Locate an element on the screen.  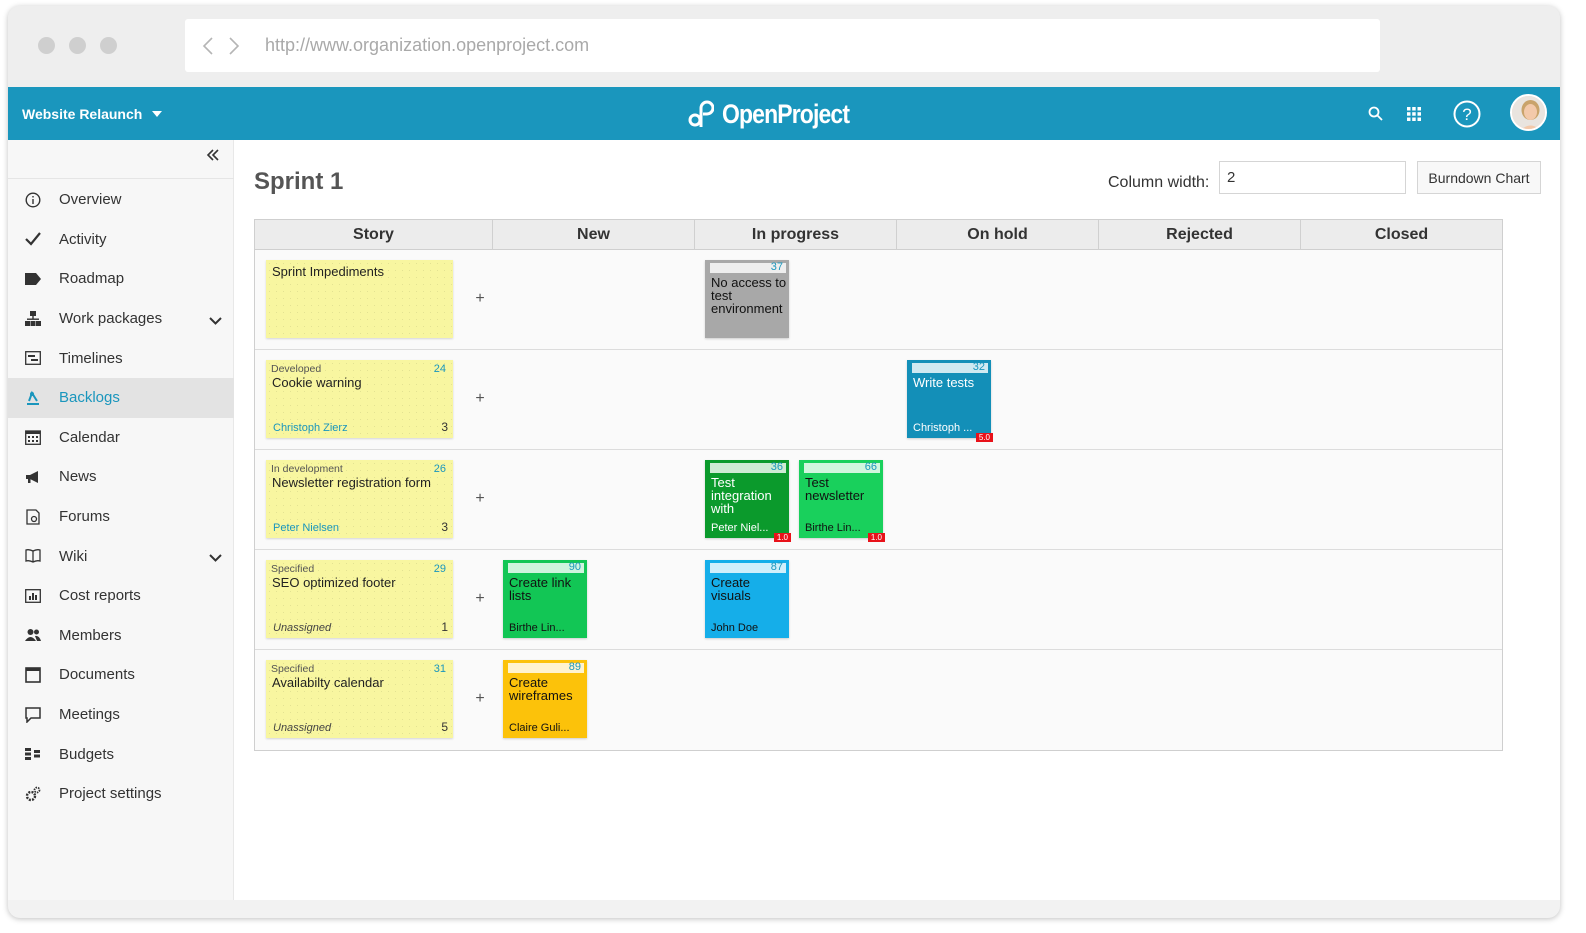
column-header-in-progress: In progress is located at coordinates (796, 235).